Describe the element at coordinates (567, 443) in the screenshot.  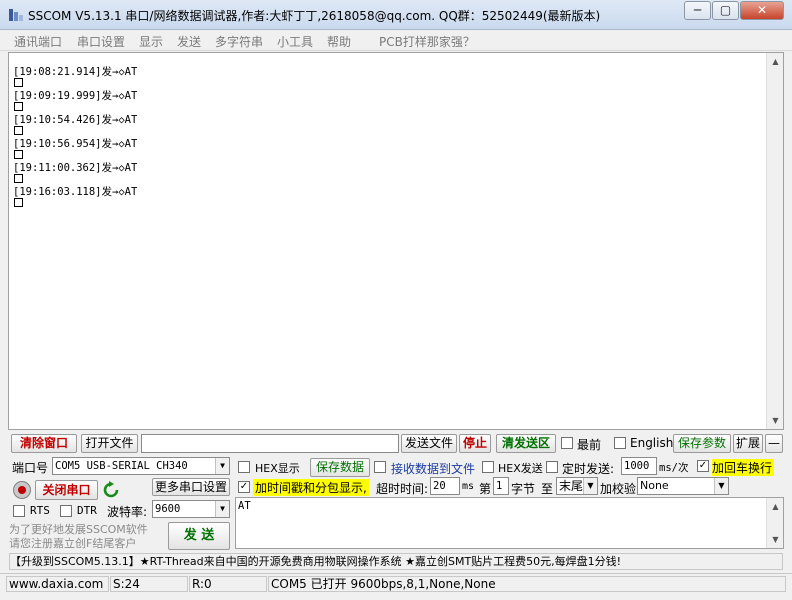
I see `topmost-checkbox` at that location.